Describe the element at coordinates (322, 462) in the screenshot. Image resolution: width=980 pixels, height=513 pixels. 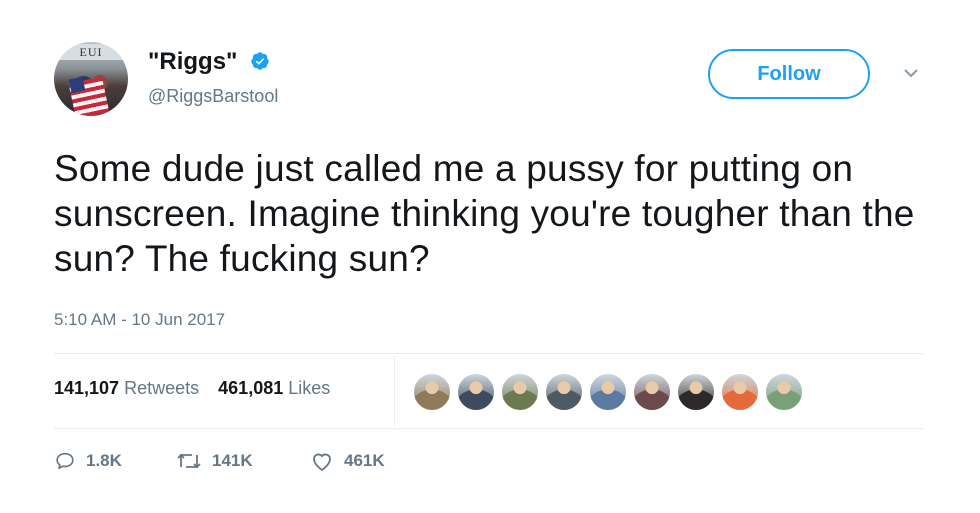
I see `heart-icon` at that location.